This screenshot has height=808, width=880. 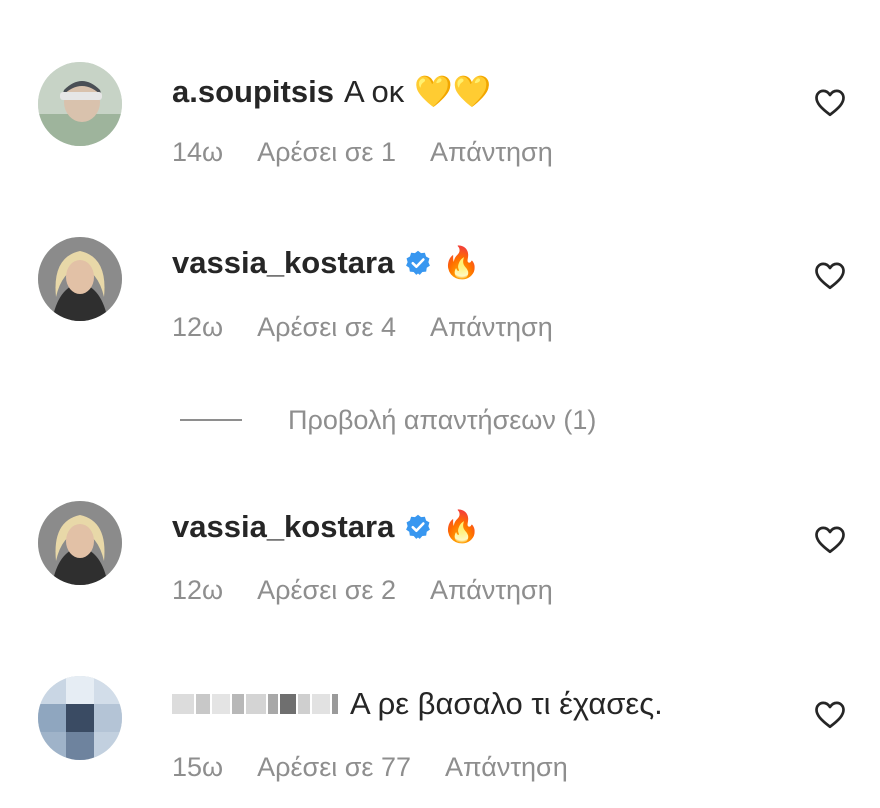 I want to click on likes-count: Αρέσει σε 2, so click(x=326, y=590).